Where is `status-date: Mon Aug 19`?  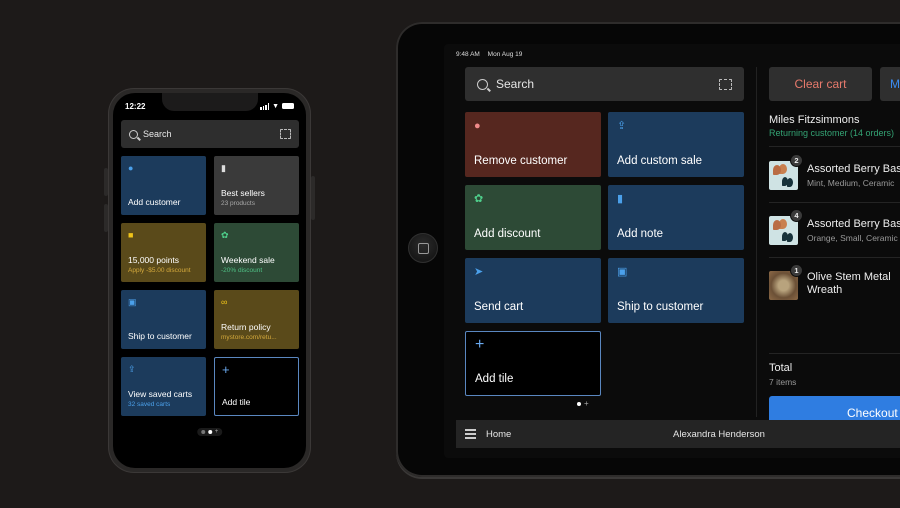 status-date: Mon Aug 19 is located at coordinates (505, 54).